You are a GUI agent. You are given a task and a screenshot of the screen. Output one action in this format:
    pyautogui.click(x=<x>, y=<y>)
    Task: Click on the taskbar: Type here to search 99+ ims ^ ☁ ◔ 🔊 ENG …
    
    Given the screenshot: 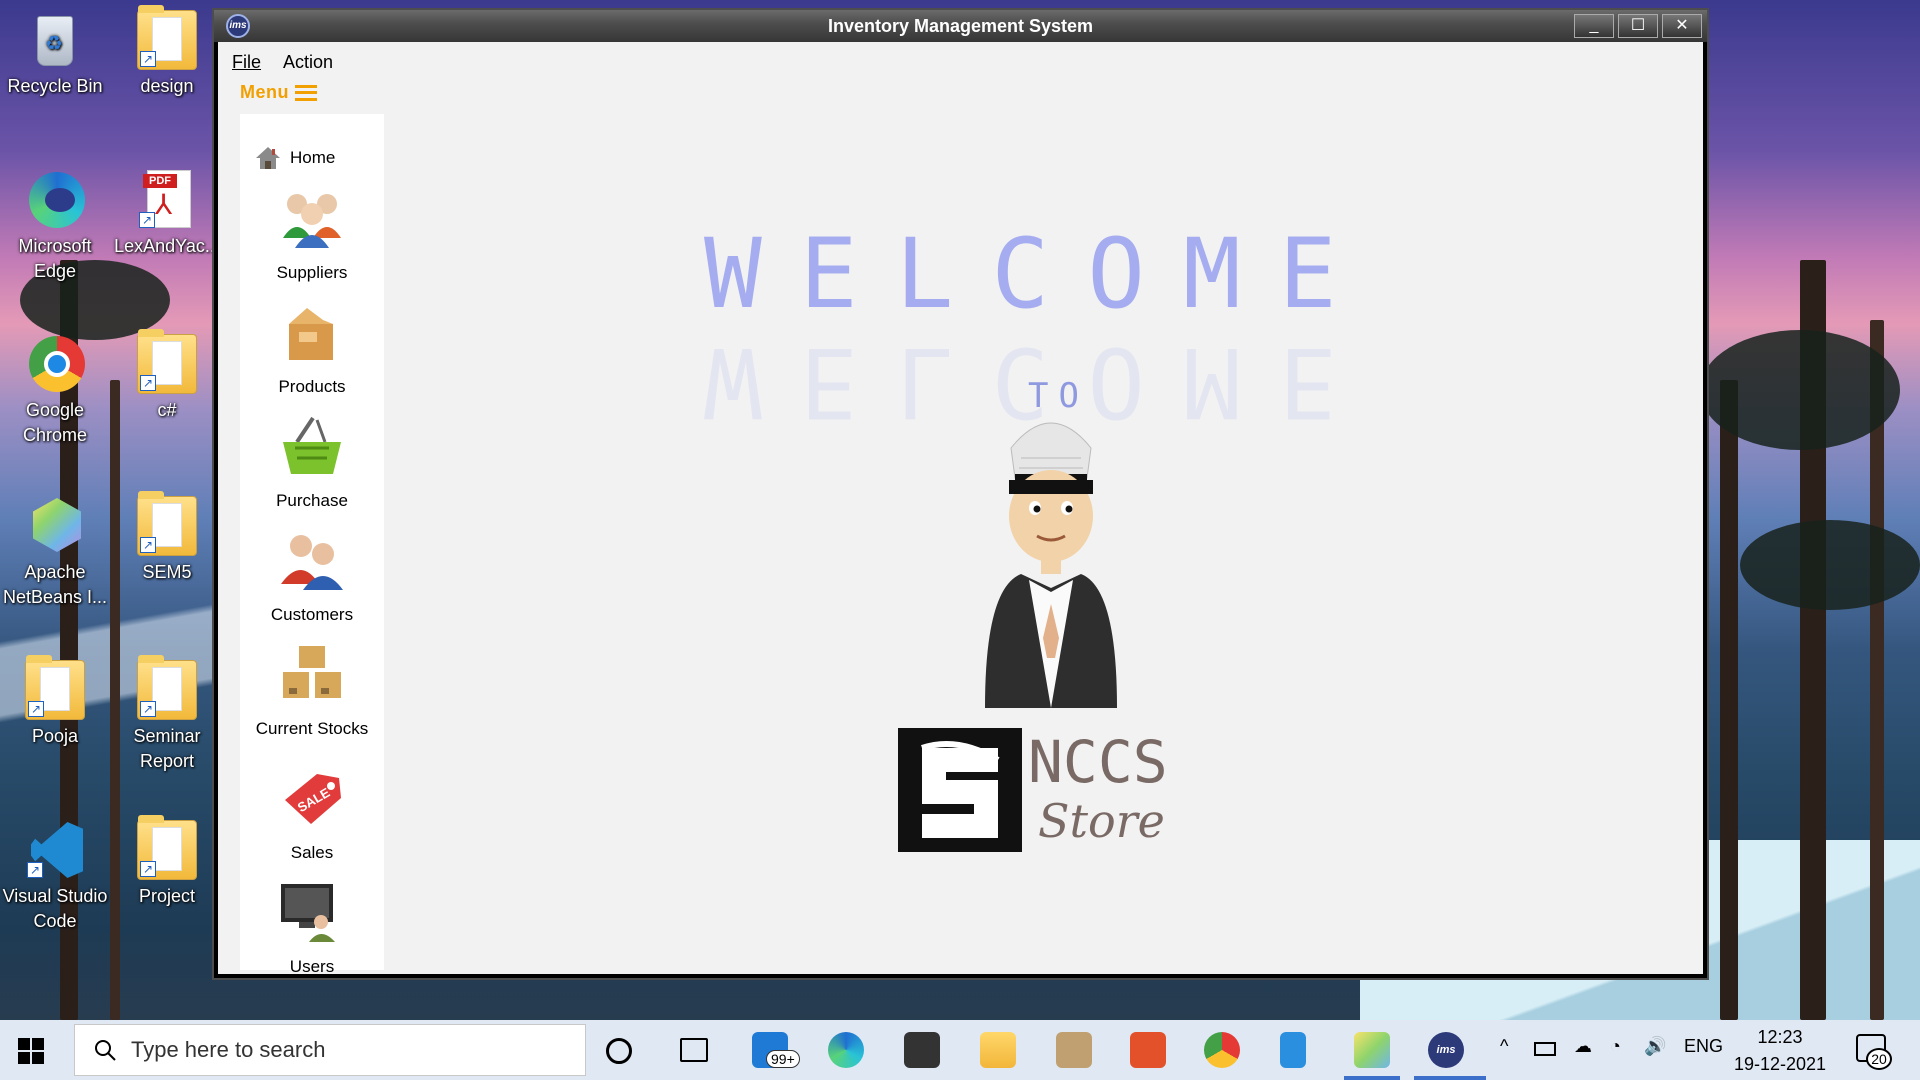 What is the action you would take?
    pyautogui.click(x=960, y=1050)
    